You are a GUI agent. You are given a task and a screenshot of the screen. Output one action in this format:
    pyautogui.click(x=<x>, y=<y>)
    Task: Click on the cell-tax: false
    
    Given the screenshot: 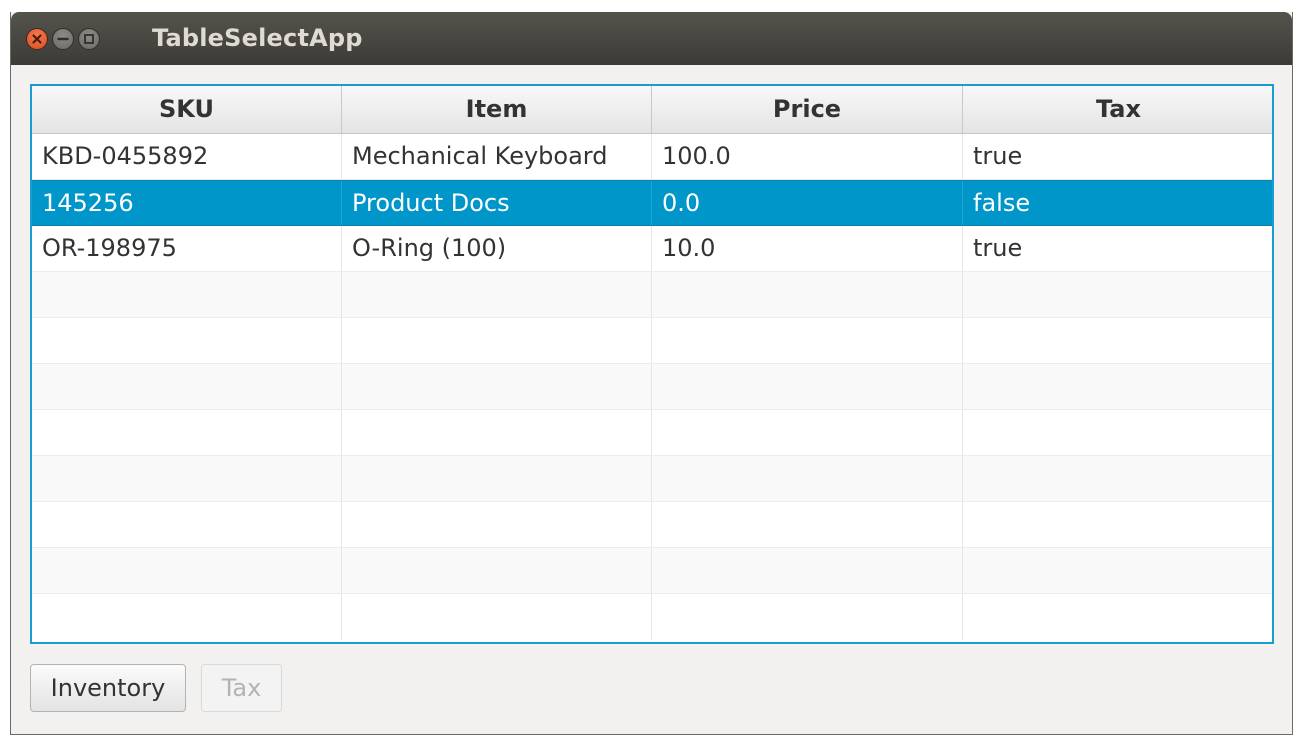 What is the action you would take?
    pyautogui.click(x=1002, y=203)
    